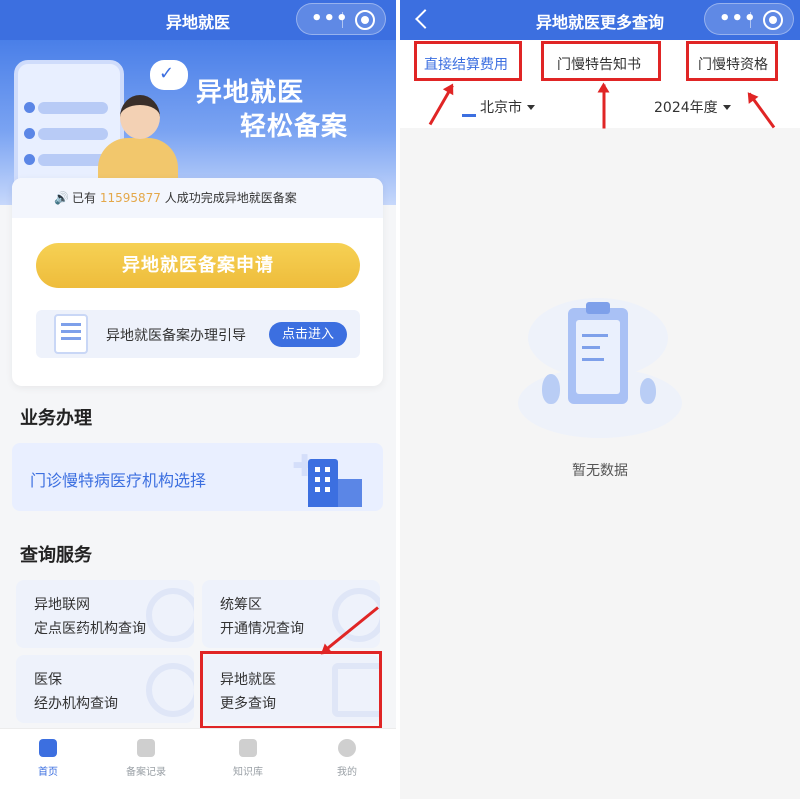 The width and height of the screenshot is (800, 799). I want to click on tab-label: 备案记录, so click(146, 772).